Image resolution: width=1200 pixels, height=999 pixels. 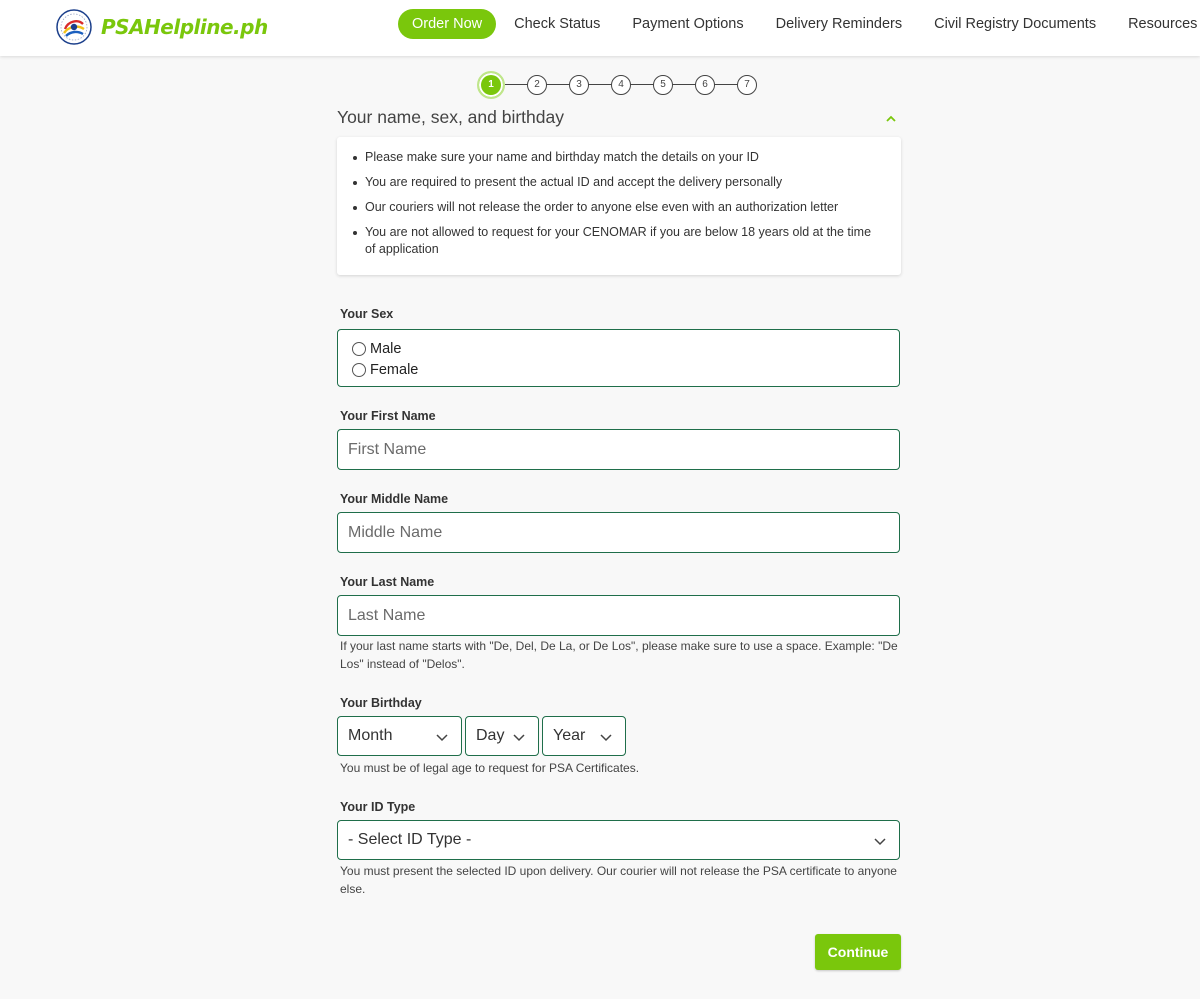 I want to click on birthday-label: Your Birthday, so click(x=381, y=703).